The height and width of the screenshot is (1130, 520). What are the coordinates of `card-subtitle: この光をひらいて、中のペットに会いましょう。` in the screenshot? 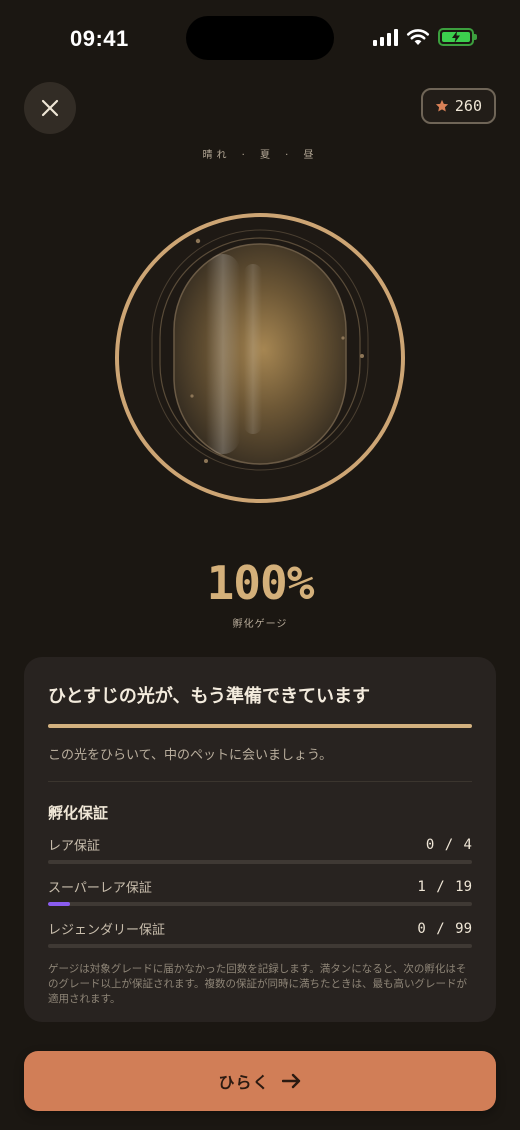 It's located at (190, 755).